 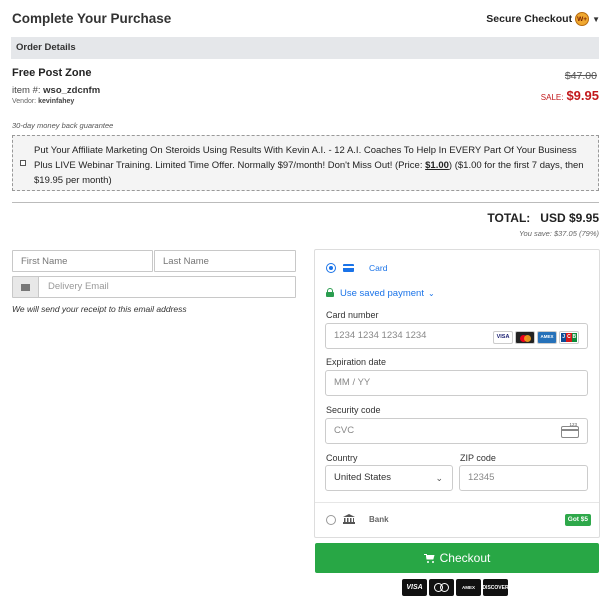 What do you see at coordinates (344, 430) in the screenshot?
I see `security-code-placeholder: CVC` at bounding box center [344, 430].